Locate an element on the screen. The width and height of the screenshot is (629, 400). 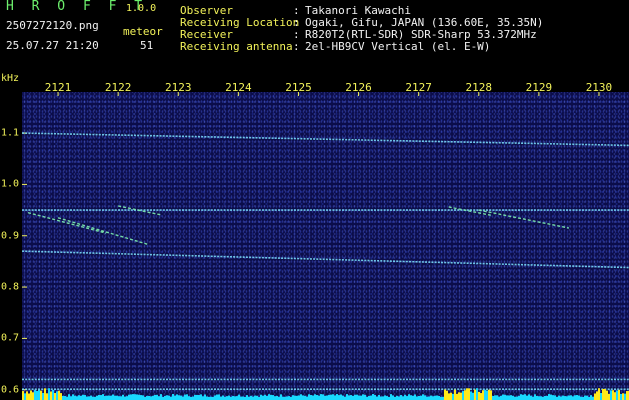
app-version: 1.0.0 is located at coordinates (141, 8).